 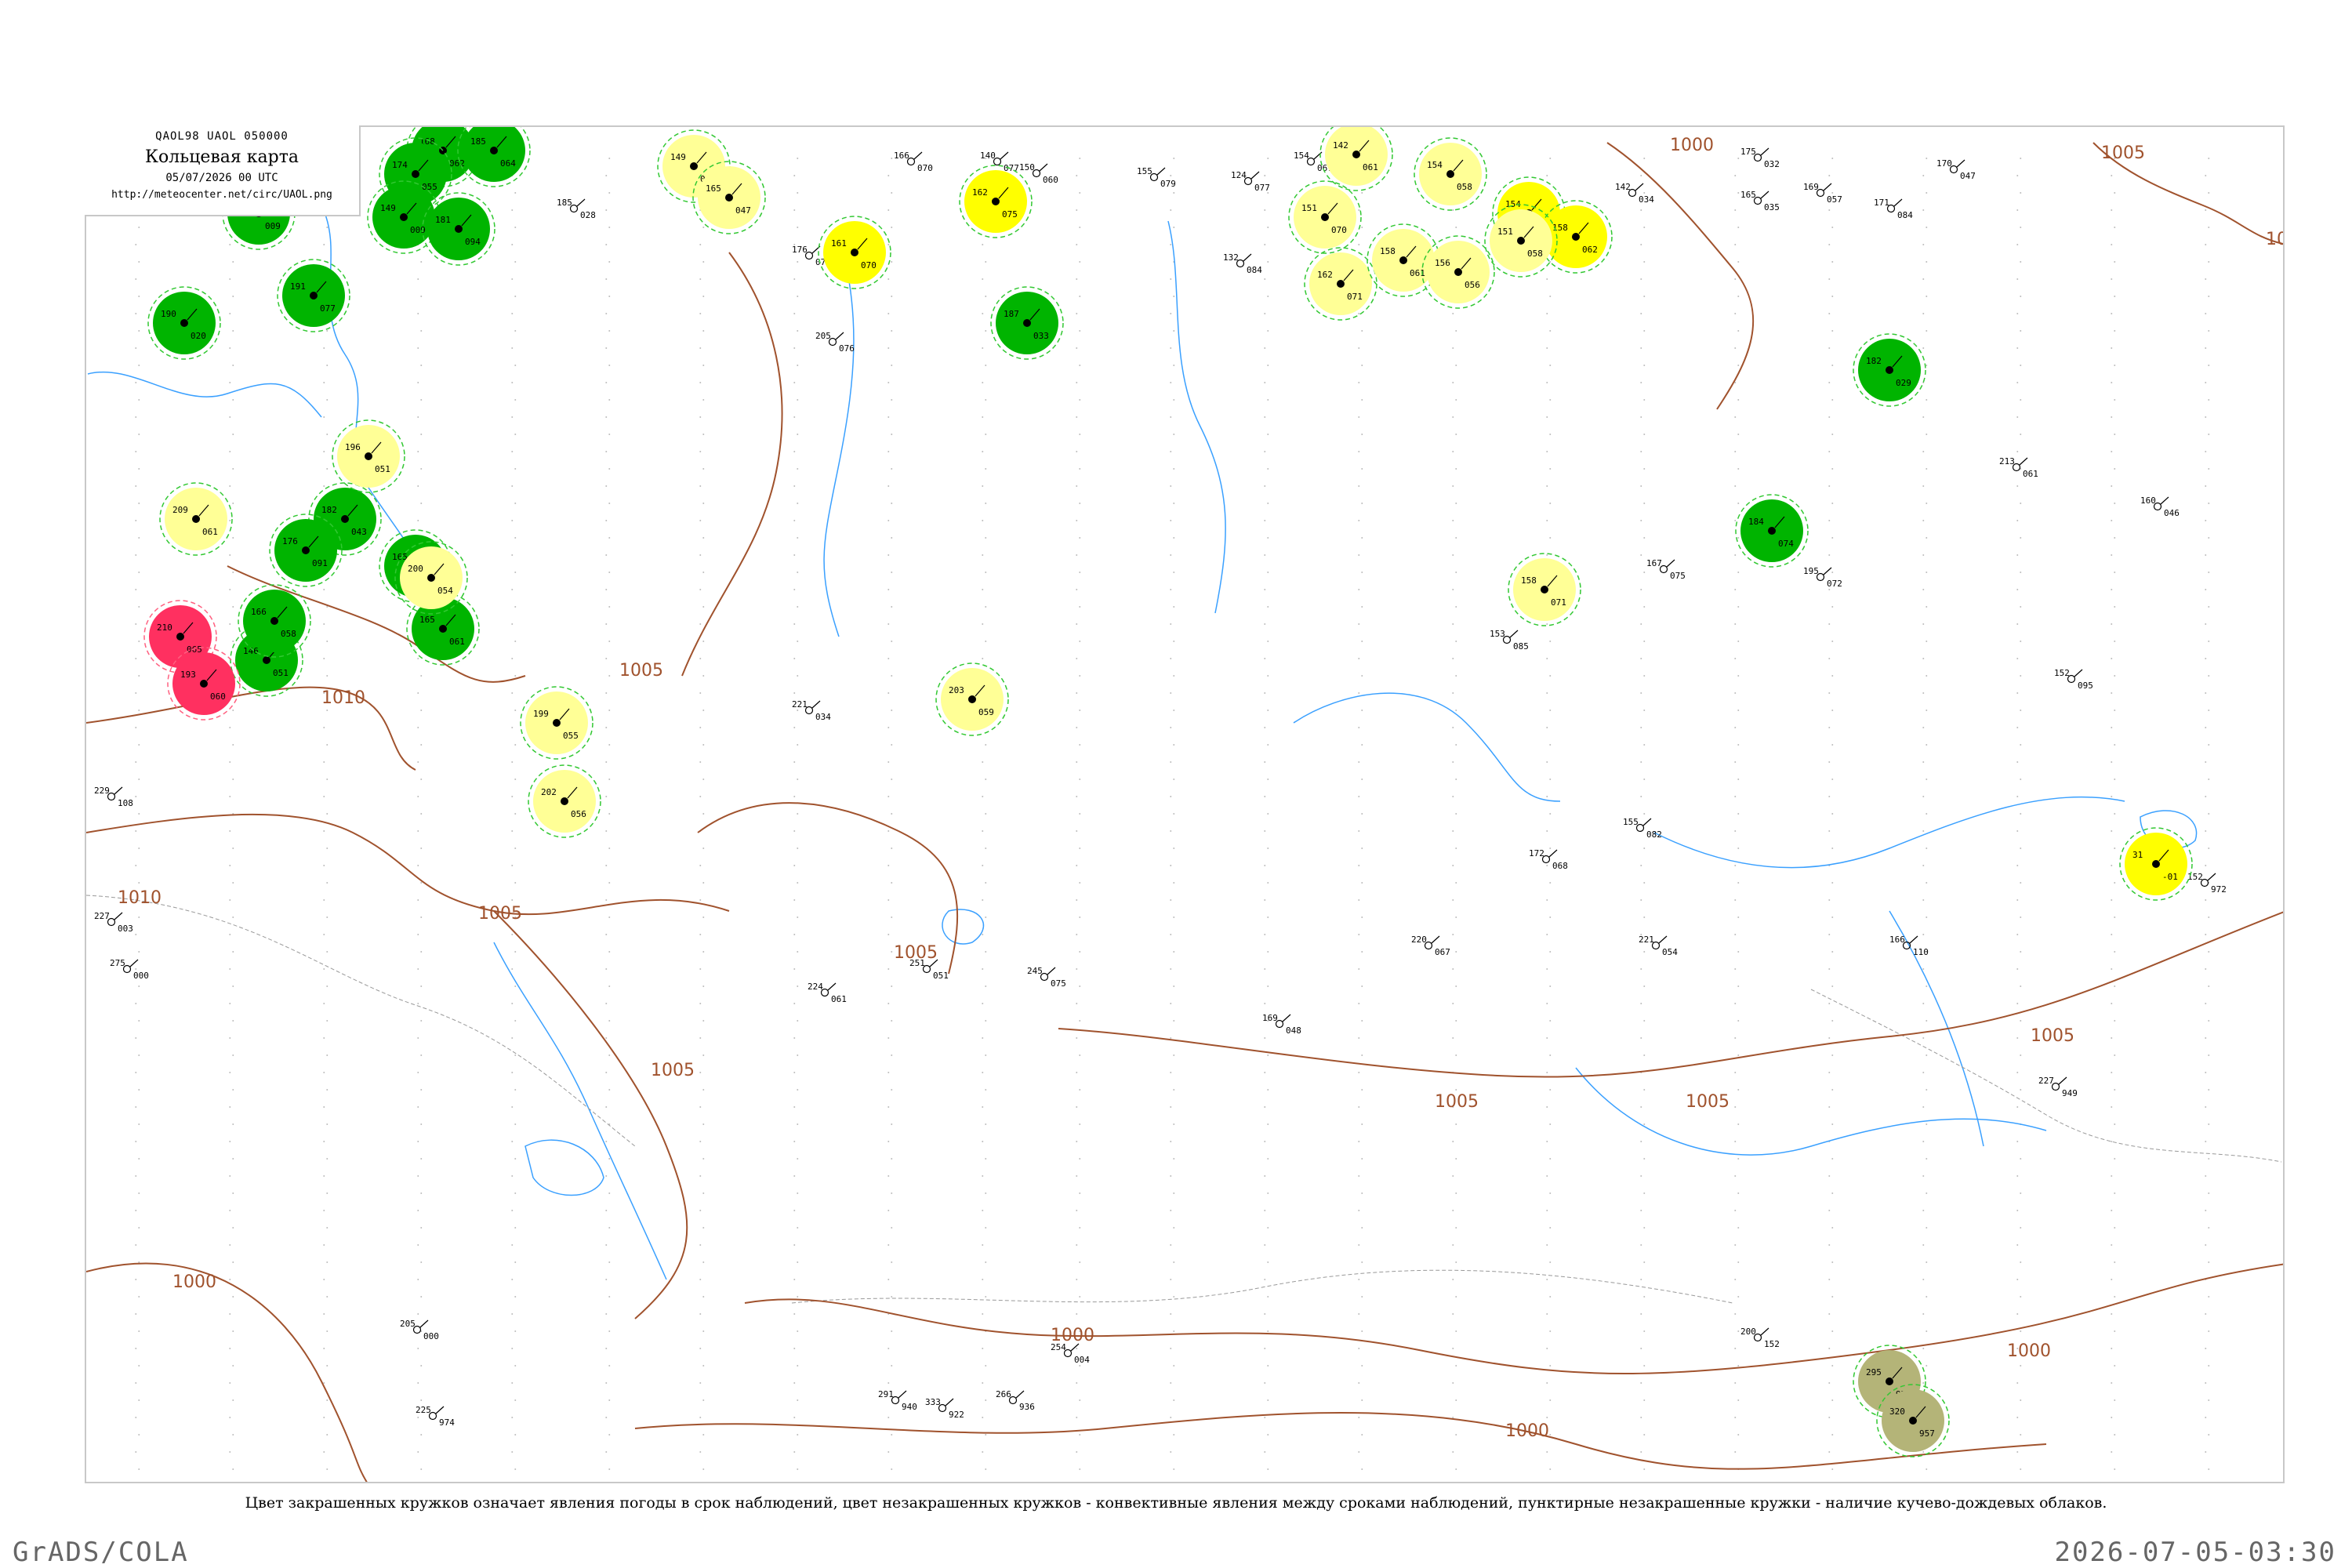 I want to click on station-model: 152095, so click(x=2073, y=679).